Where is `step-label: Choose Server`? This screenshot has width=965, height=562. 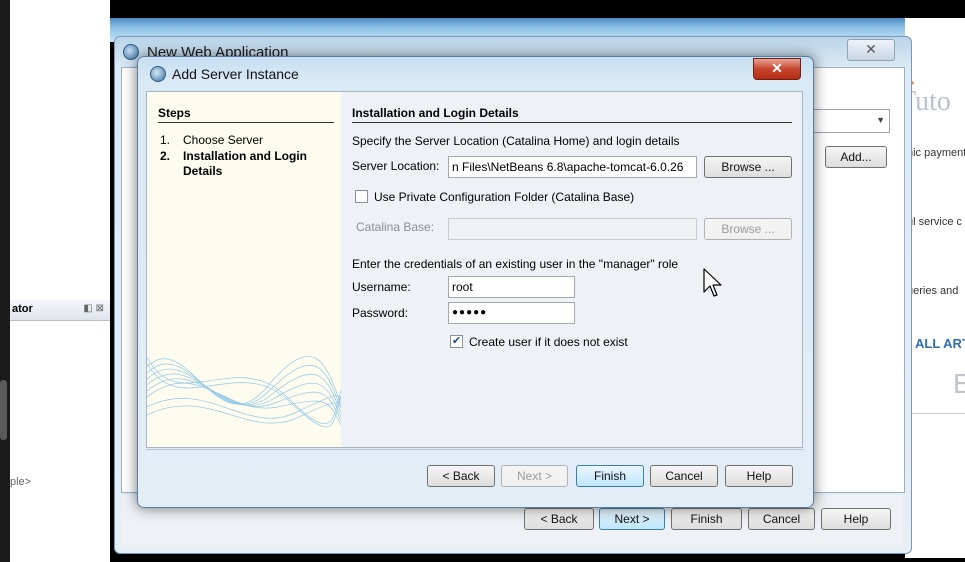
step-label: Choose Server is located at coordinates (223, 140).